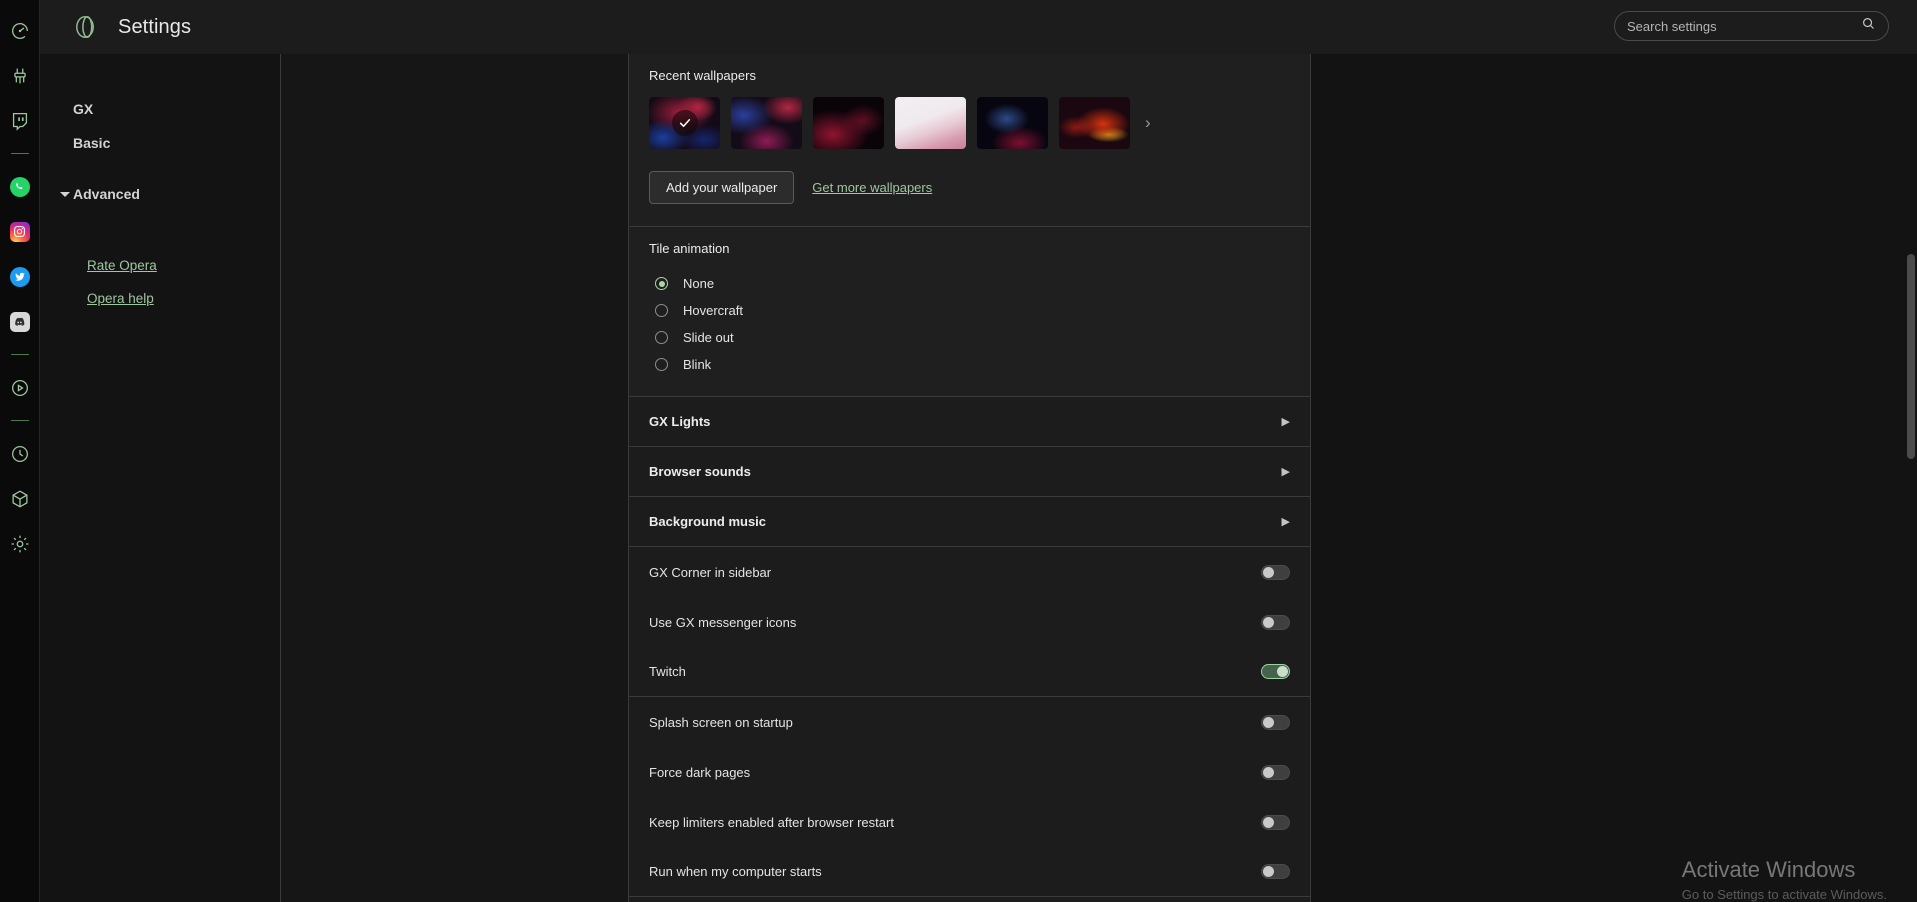  What do you see at coordinates (708, 521) in the screenshot?
I see `expandable-label-background-music: Background music` at bounding box center [708, 521].